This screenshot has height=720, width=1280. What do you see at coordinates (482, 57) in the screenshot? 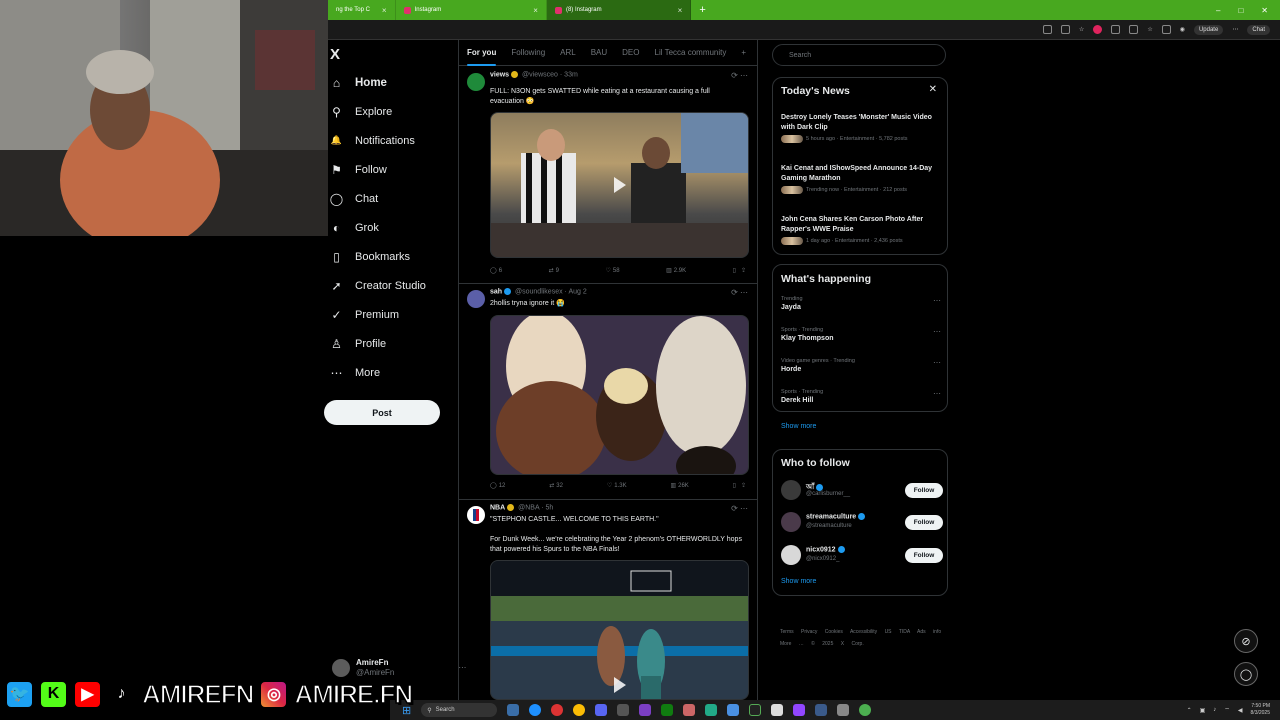
I see `tab-for-you: For you` at bounding box center [482, 57].